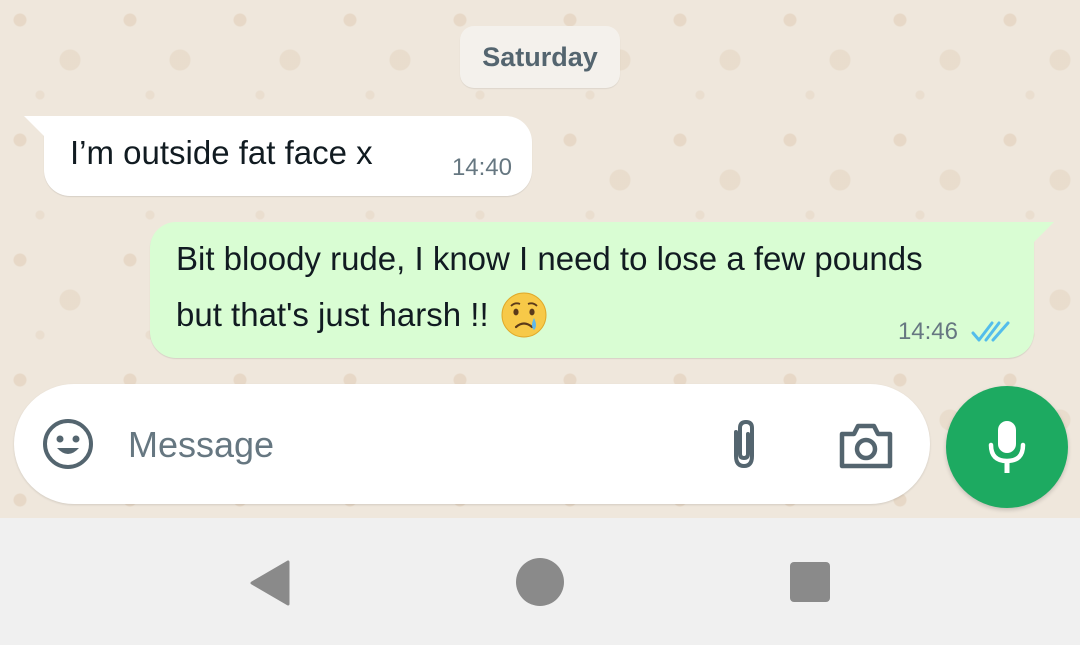  I want to click on outgoing-message-line-2-row: but that's just harsh !!, so click(362, 315).